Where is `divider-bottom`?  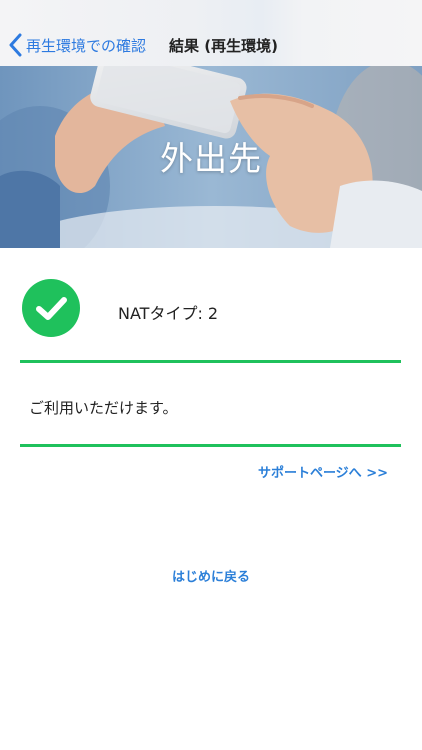 divider-bottom is located at coordinates (210, 445).